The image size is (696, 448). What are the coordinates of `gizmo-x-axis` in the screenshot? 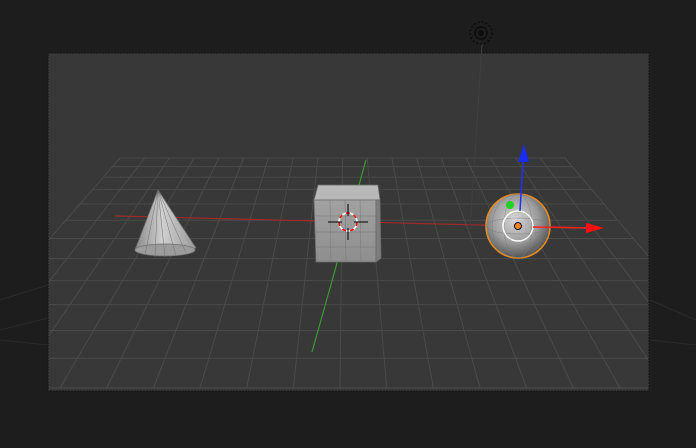 It's located at (560, 227).